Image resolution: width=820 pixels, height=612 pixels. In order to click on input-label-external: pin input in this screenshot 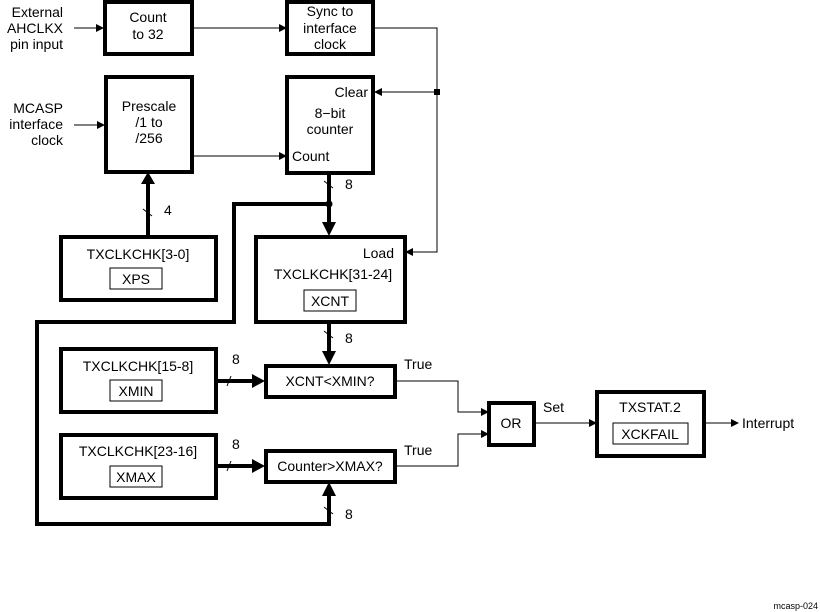, I will do `click(36, 44)`.